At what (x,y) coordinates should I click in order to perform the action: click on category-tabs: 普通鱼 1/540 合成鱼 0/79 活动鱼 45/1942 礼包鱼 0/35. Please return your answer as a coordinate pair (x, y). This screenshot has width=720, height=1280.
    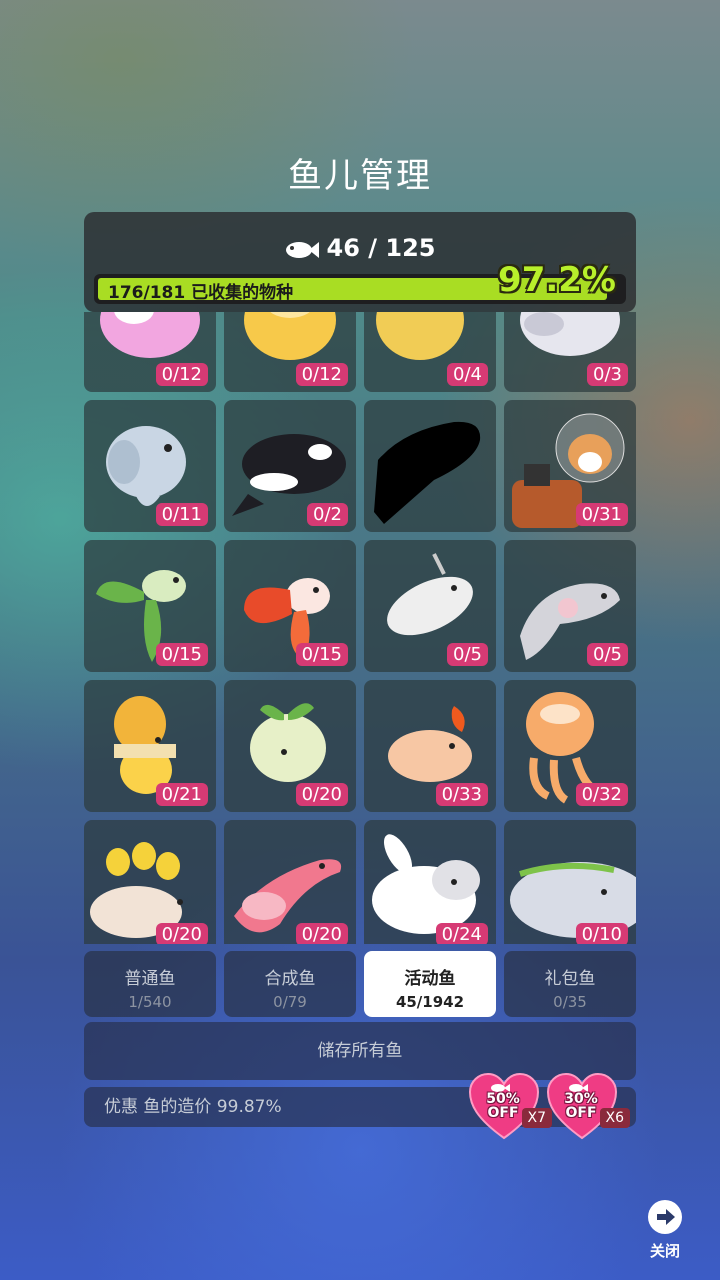
    Looking at the image, I should click on (360, 984).